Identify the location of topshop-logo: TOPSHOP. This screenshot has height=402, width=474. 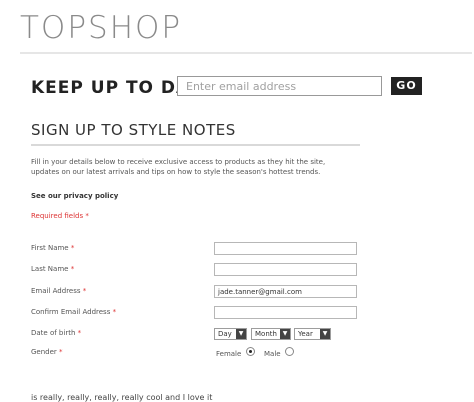
(101, 28).